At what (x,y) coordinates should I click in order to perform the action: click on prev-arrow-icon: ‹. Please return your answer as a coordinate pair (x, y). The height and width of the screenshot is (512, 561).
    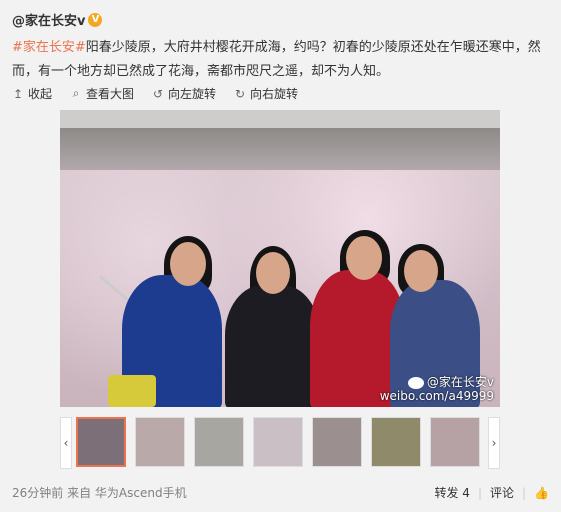
    Looking at the image, I should click on (66, 443).